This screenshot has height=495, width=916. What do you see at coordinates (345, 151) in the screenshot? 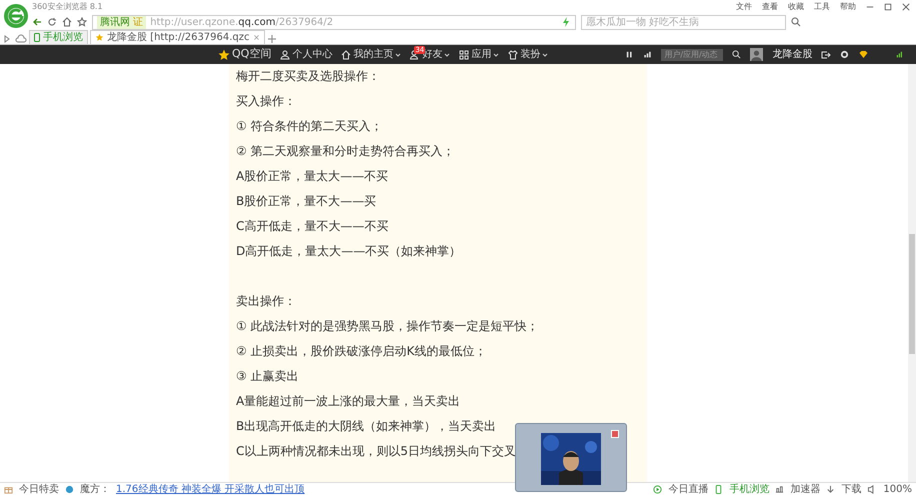
I see `article-line: ② 第二天观察量和分时走势符合再买入；` at bounding box center [345, 151].